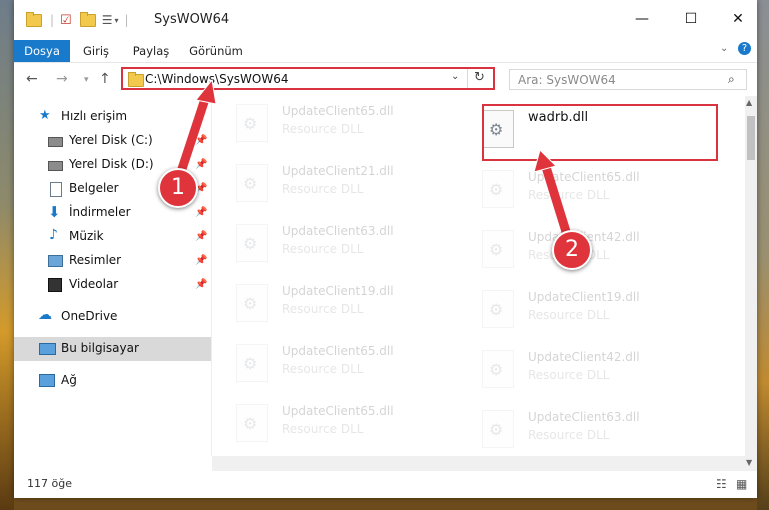 Image resolution: width=769 pixels, height=510 pixels. I want to click on vertical-scrollbar: ▲ ▼, so click(751, 283).